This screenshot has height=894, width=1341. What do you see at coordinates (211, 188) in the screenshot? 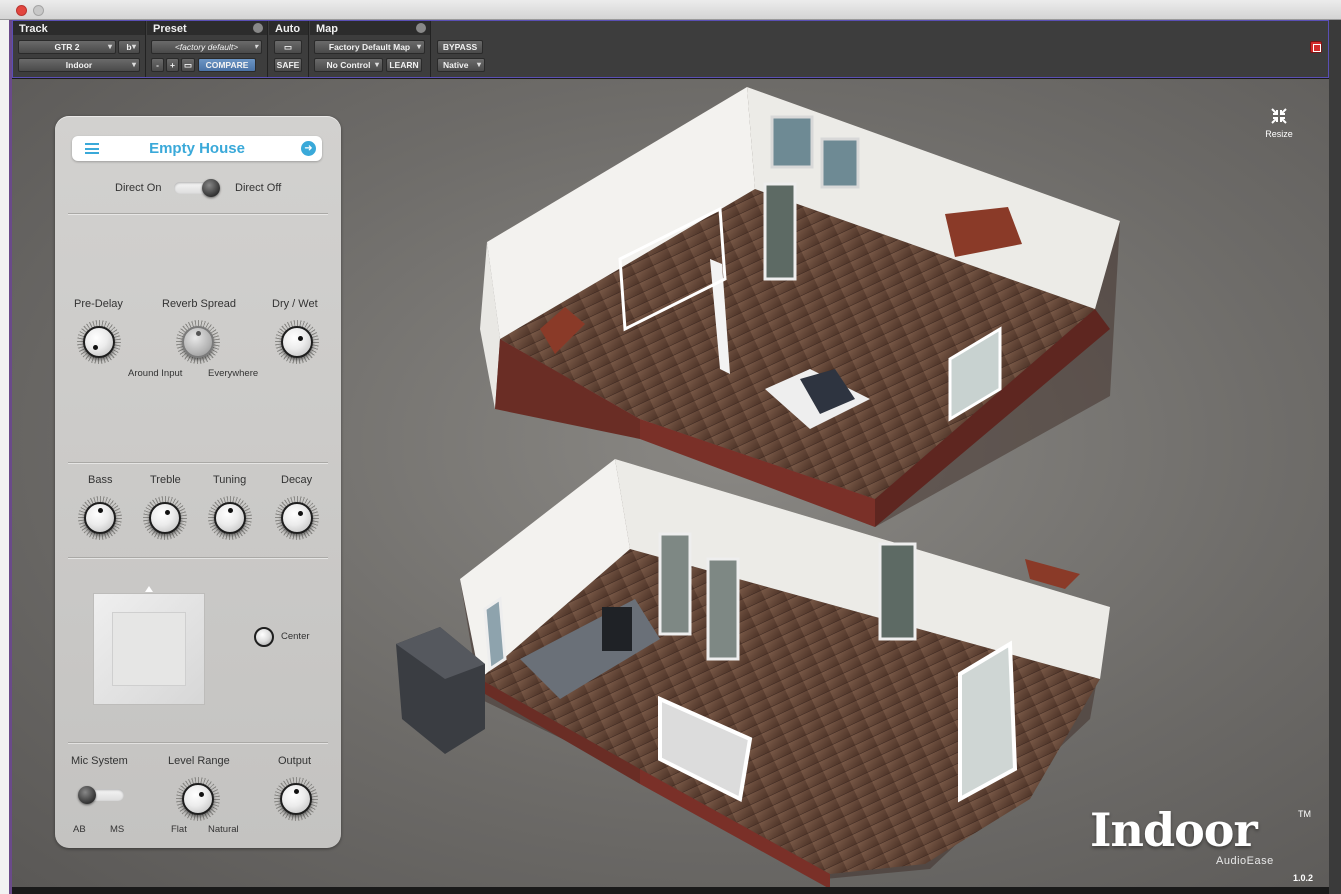
I see `direct-toggle-thumb` at bounding box center [211, 188].